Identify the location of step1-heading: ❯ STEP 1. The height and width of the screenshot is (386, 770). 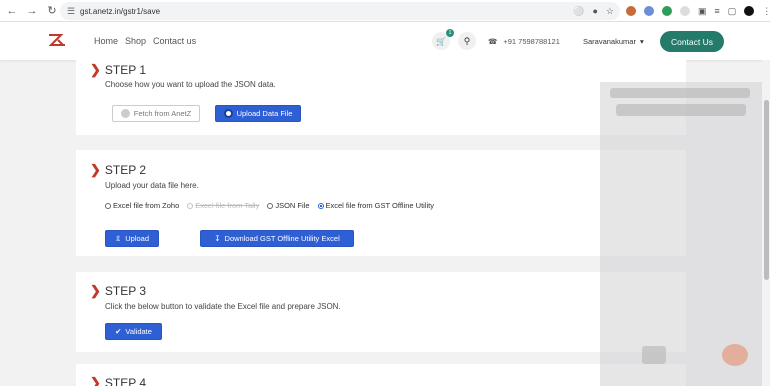
(118, 69).